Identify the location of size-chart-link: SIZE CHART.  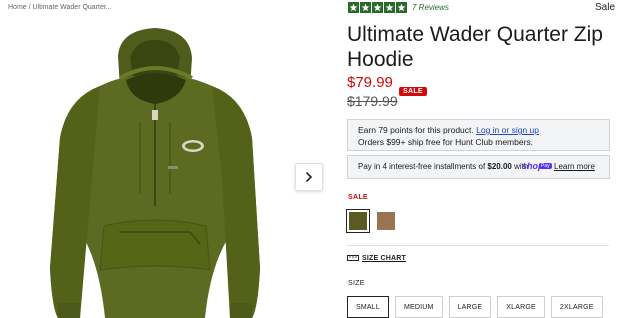
(376, 258).